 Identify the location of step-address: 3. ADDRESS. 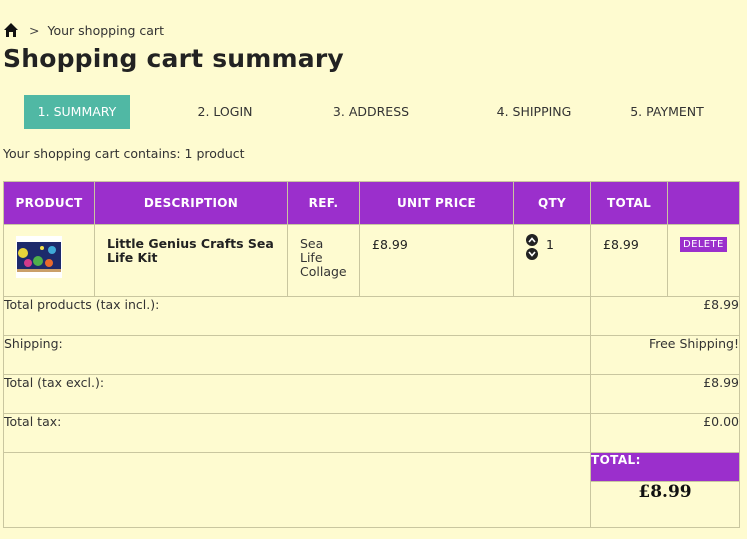
(371, 112).